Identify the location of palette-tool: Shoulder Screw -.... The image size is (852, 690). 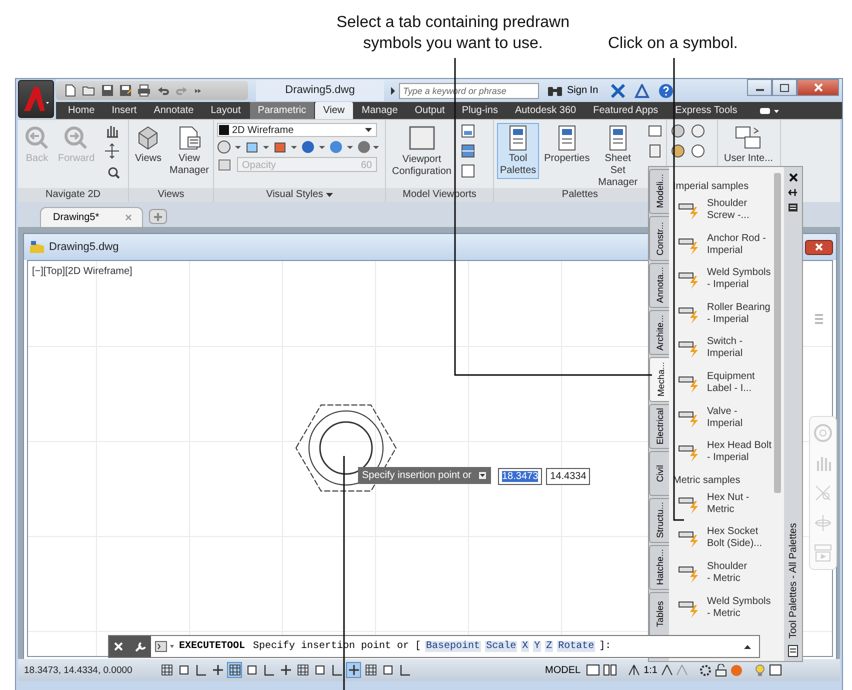
(728, 215).